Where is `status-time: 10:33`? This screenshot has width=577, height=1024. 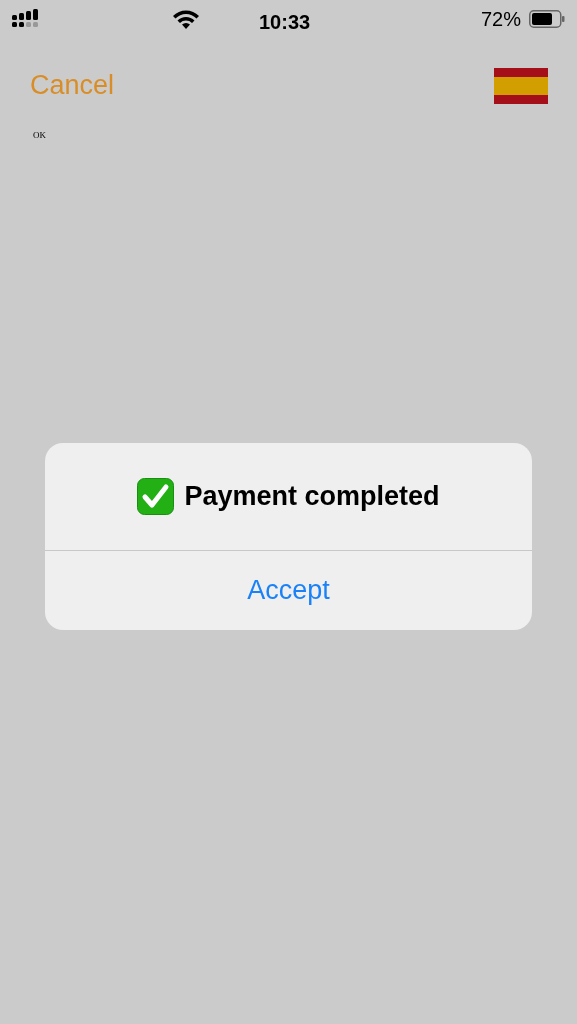 status-time: 10:33 is located at coordinates (285, 22).